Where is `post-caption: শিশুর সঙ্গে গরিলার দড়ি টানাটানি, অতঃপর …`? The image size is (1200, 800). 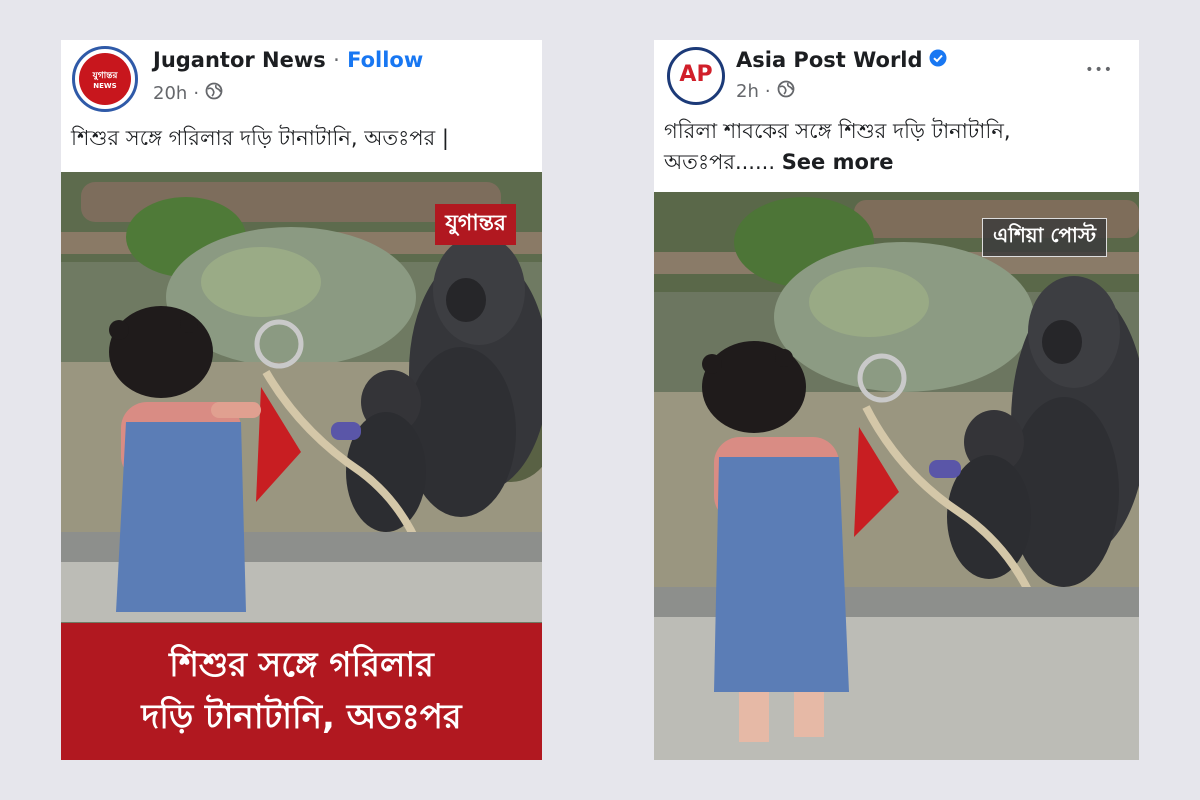 post-caption: শিশুর সঙ্গে গরিলার দড়ি টানাটানি, অতঃপর … is located at coordinates (260, 138).